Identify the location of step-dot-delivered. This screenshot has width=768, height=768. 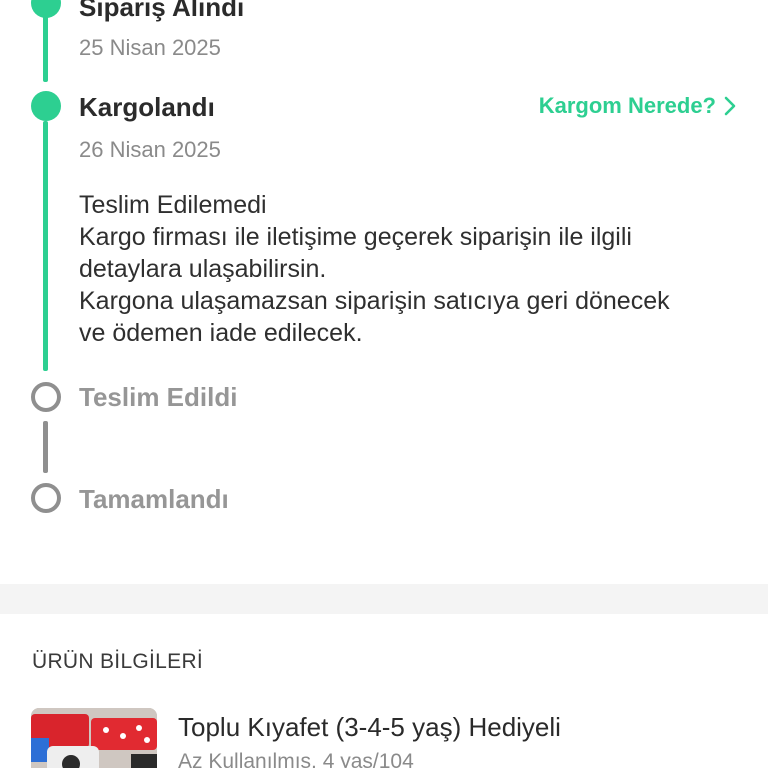
(46, 397).